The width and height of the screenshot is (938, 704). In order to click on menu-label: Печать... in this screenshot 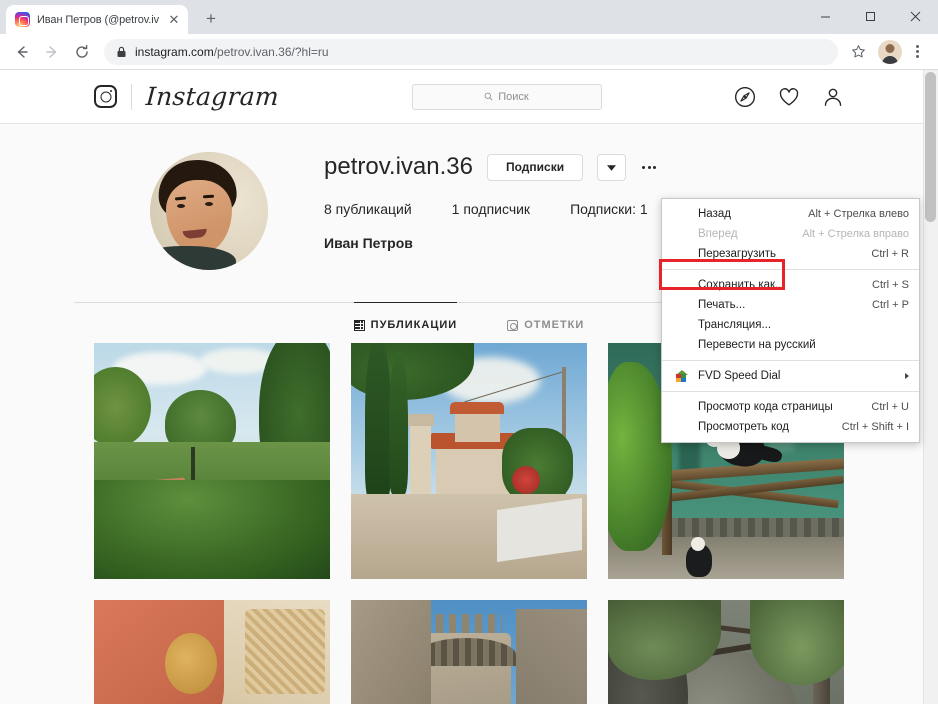, I will do `click(722, 305)`.